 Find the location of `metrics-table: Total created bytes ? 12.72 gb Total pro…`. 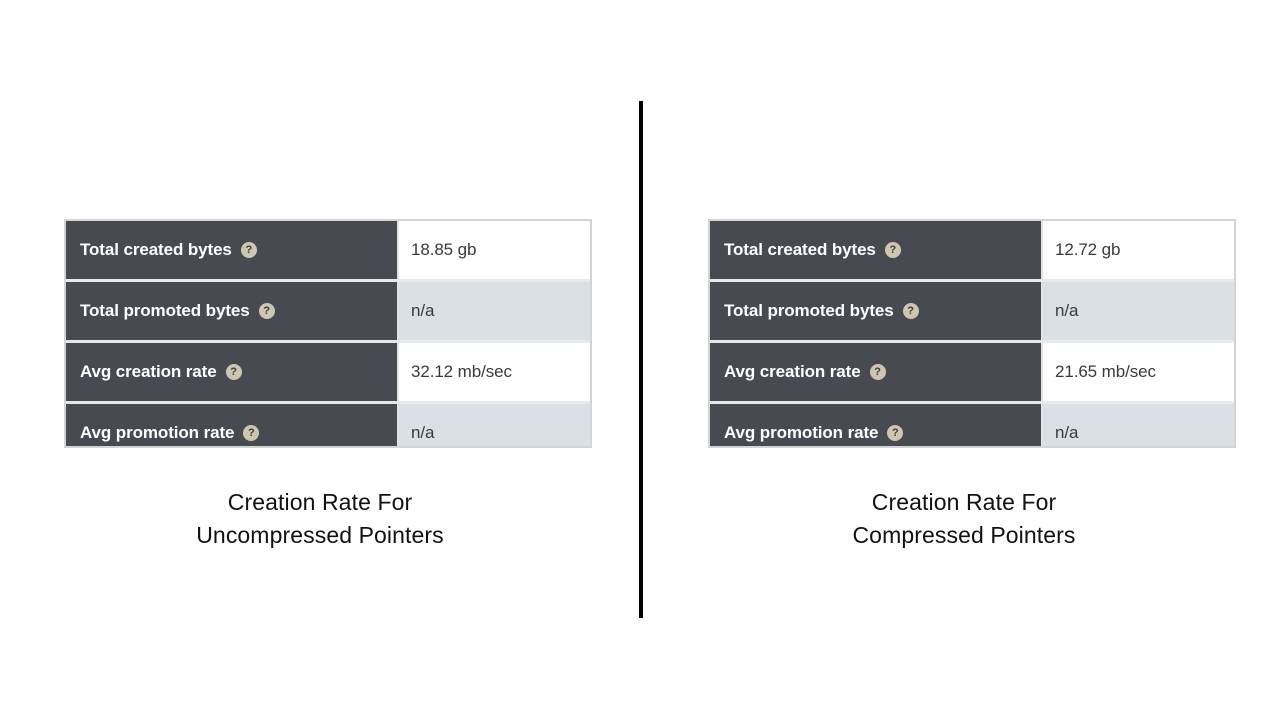

metrics-table: Total created bytes ? 12.72 gb Total pro… is located at coordinates (972, 333).